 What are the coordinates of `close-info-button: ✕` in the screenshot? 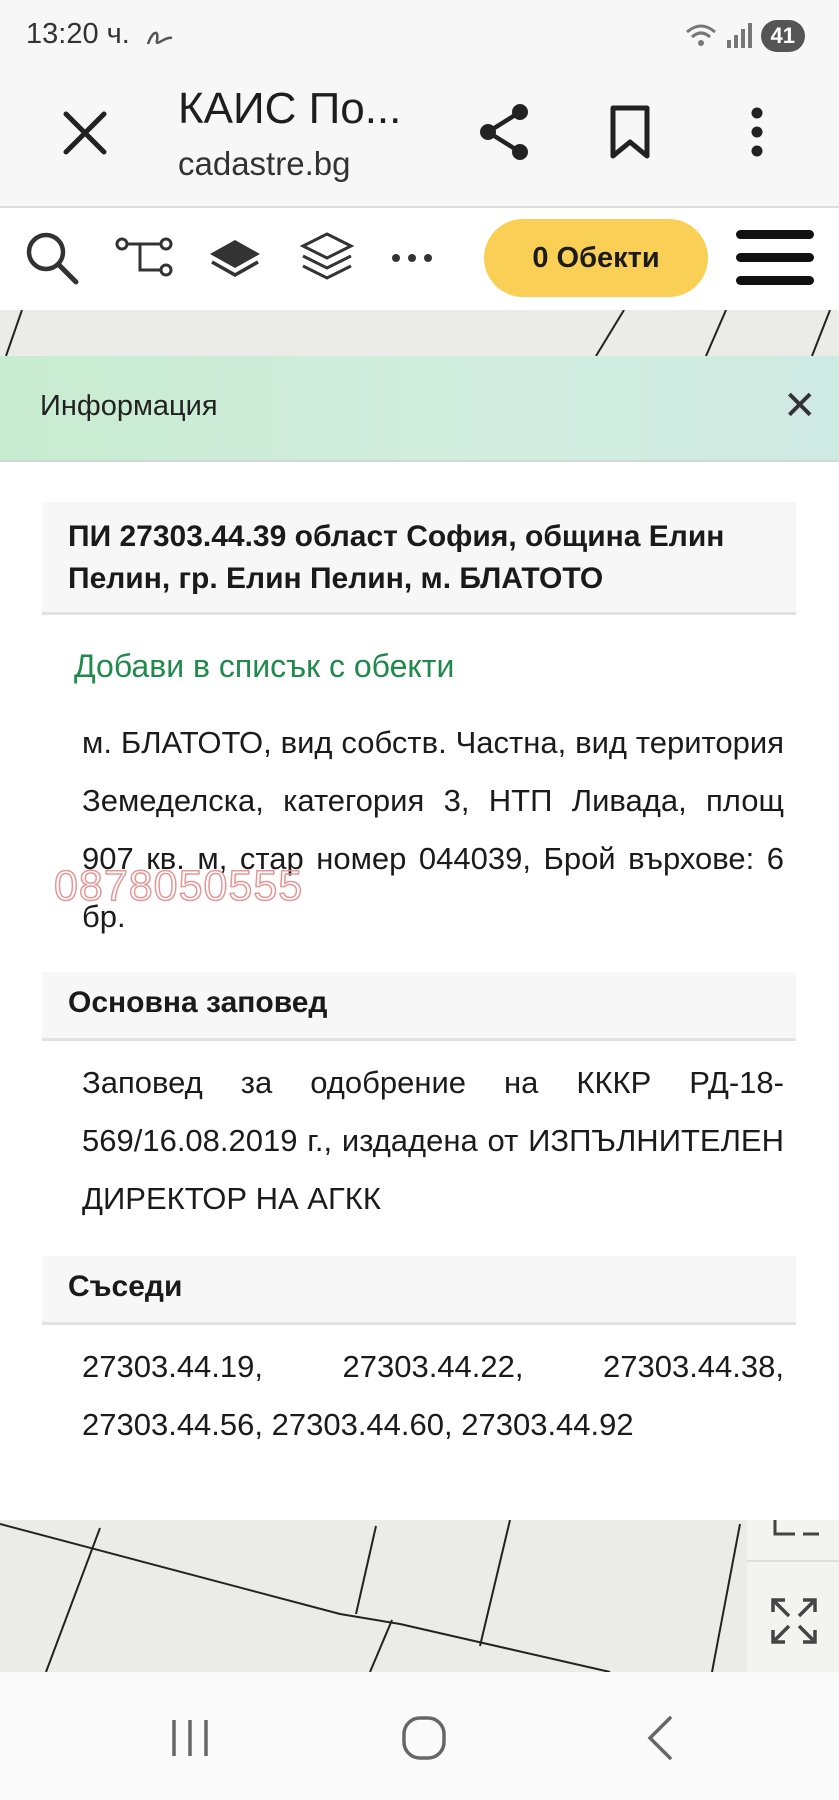 It's located at (800, 406).